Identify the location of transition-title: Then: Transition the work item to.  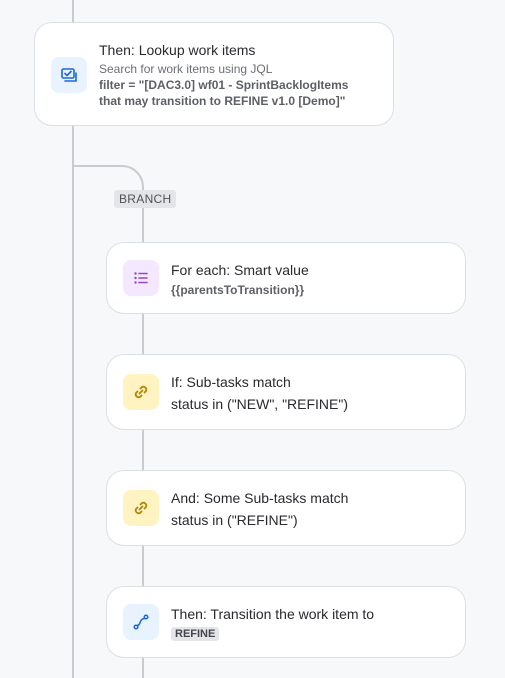
(273, 614).